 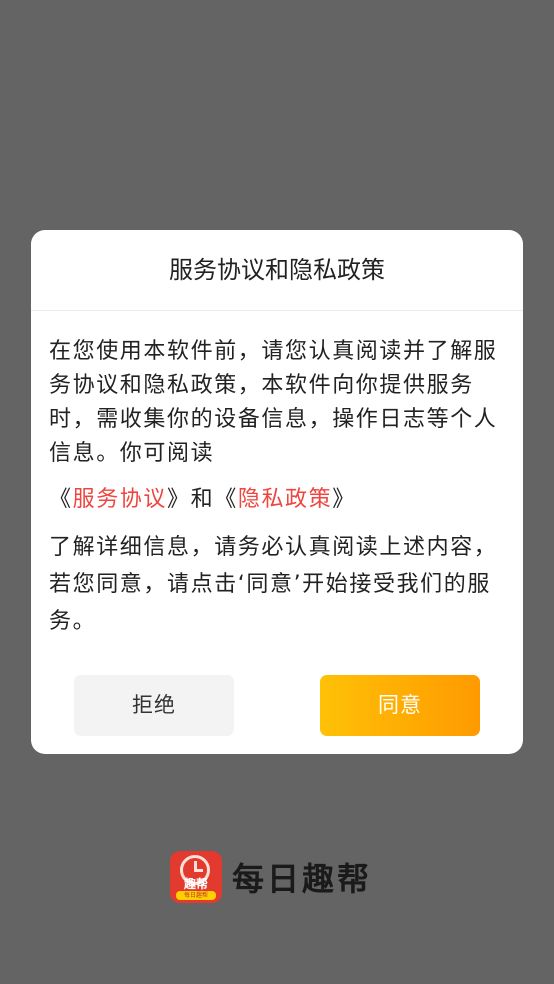 I want to click on app-logo-icon: 趣帮 每日趣帮, so click(x=196, y=877).